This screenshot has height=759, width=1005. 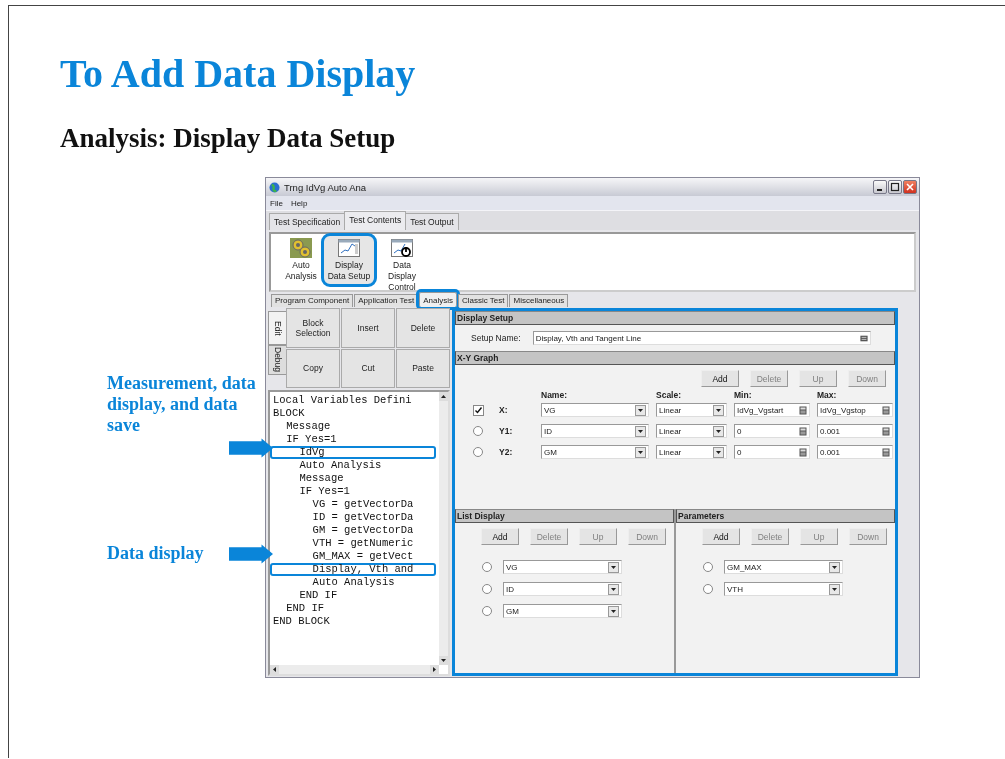 I want to click on side-tab: Edit, so click(x=277, y=328).